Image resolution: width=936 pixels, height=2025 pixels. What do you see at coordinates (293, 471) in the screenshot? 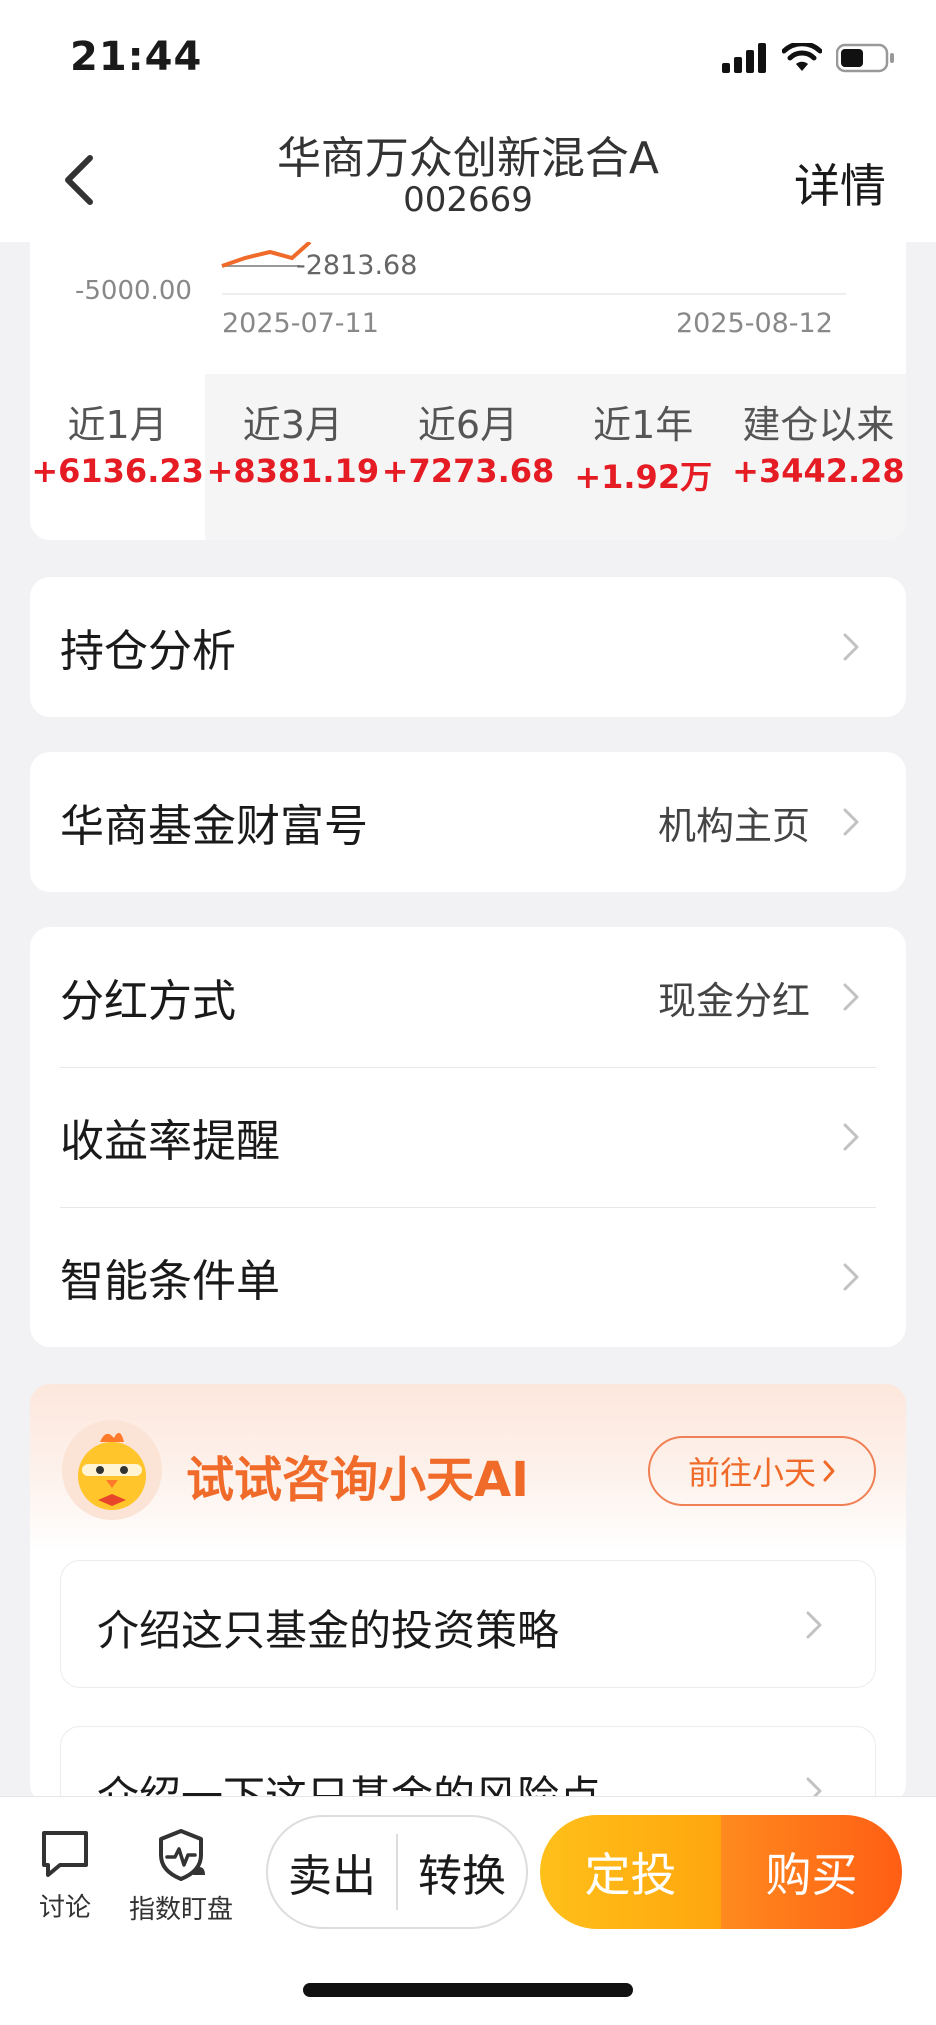
I see `period-value: +8381.19` at bounding box center [293, 471].